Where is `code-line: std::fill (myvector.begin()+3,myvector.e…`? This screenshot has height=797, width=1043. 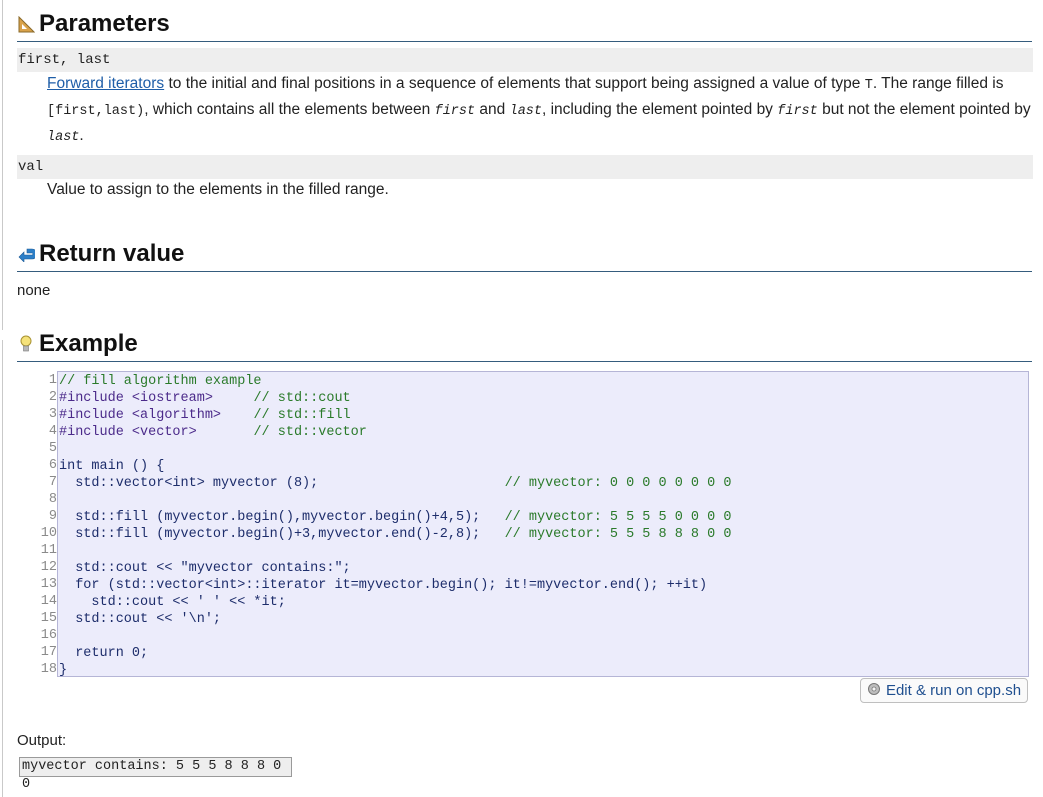 code-line: std::fill (myvector.begin()+3,myvector.e… is located at coordinates (395, 534).